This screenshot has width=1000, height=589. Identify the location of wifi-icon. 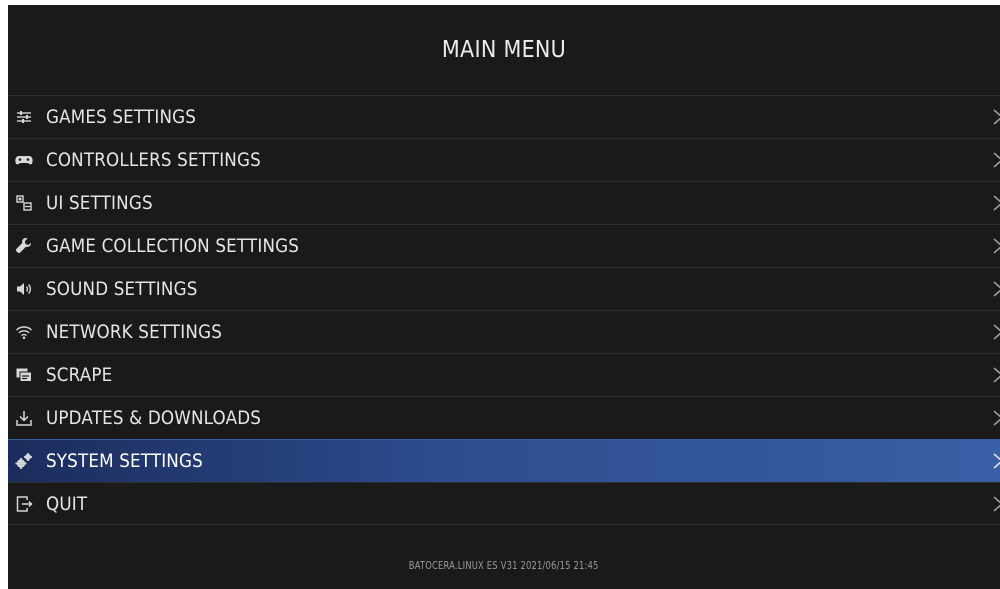
(24, 332).